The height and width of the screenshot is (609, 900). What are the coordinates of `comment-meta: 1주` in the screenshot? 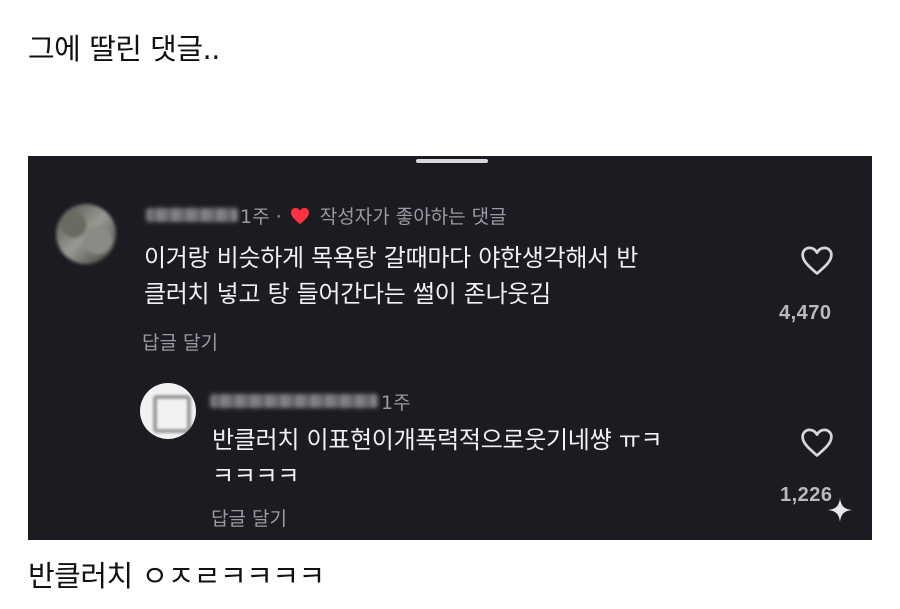 It's located at (396, 401).